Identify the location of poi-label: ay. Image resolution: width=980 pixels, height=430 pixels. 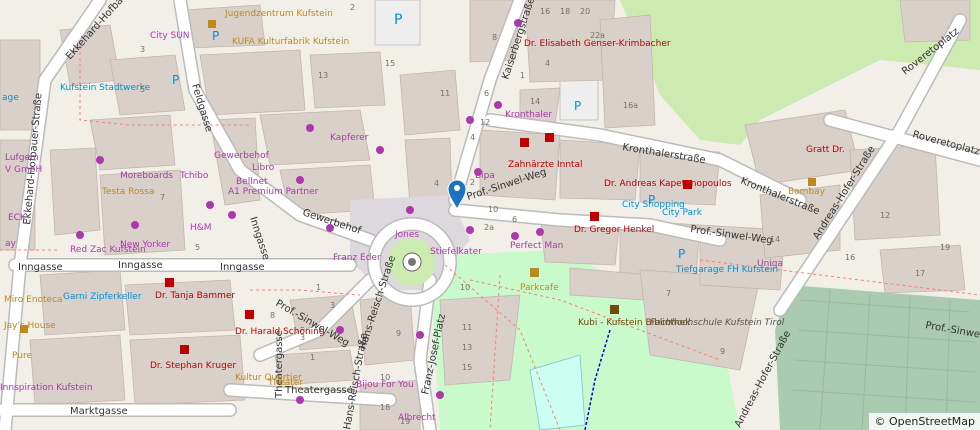
(11, 244).